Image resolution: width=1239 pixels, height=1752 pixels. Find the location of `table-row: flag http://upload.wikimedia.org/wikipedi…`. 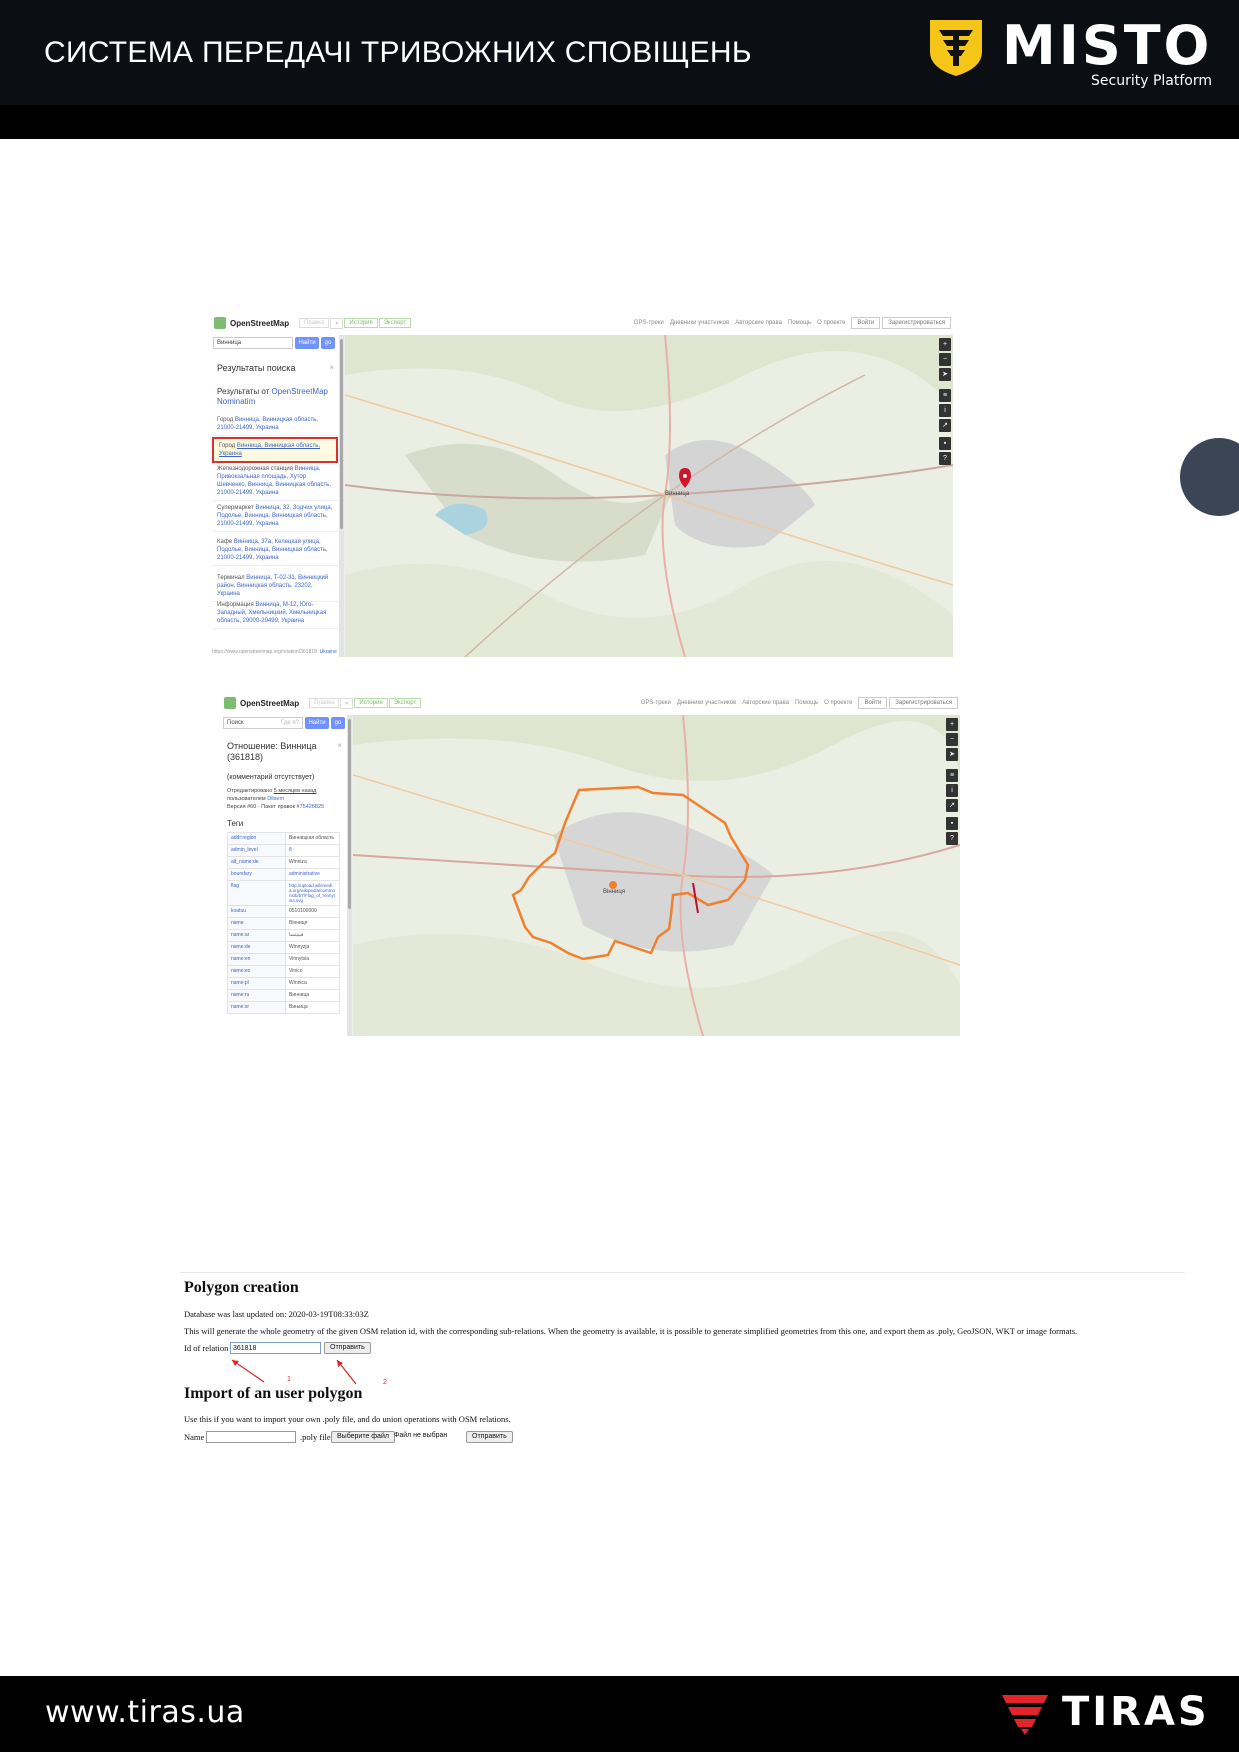

table-row: flag http://upload.wikimedia.org/wikipedi… is located at coordinates (283, 893).